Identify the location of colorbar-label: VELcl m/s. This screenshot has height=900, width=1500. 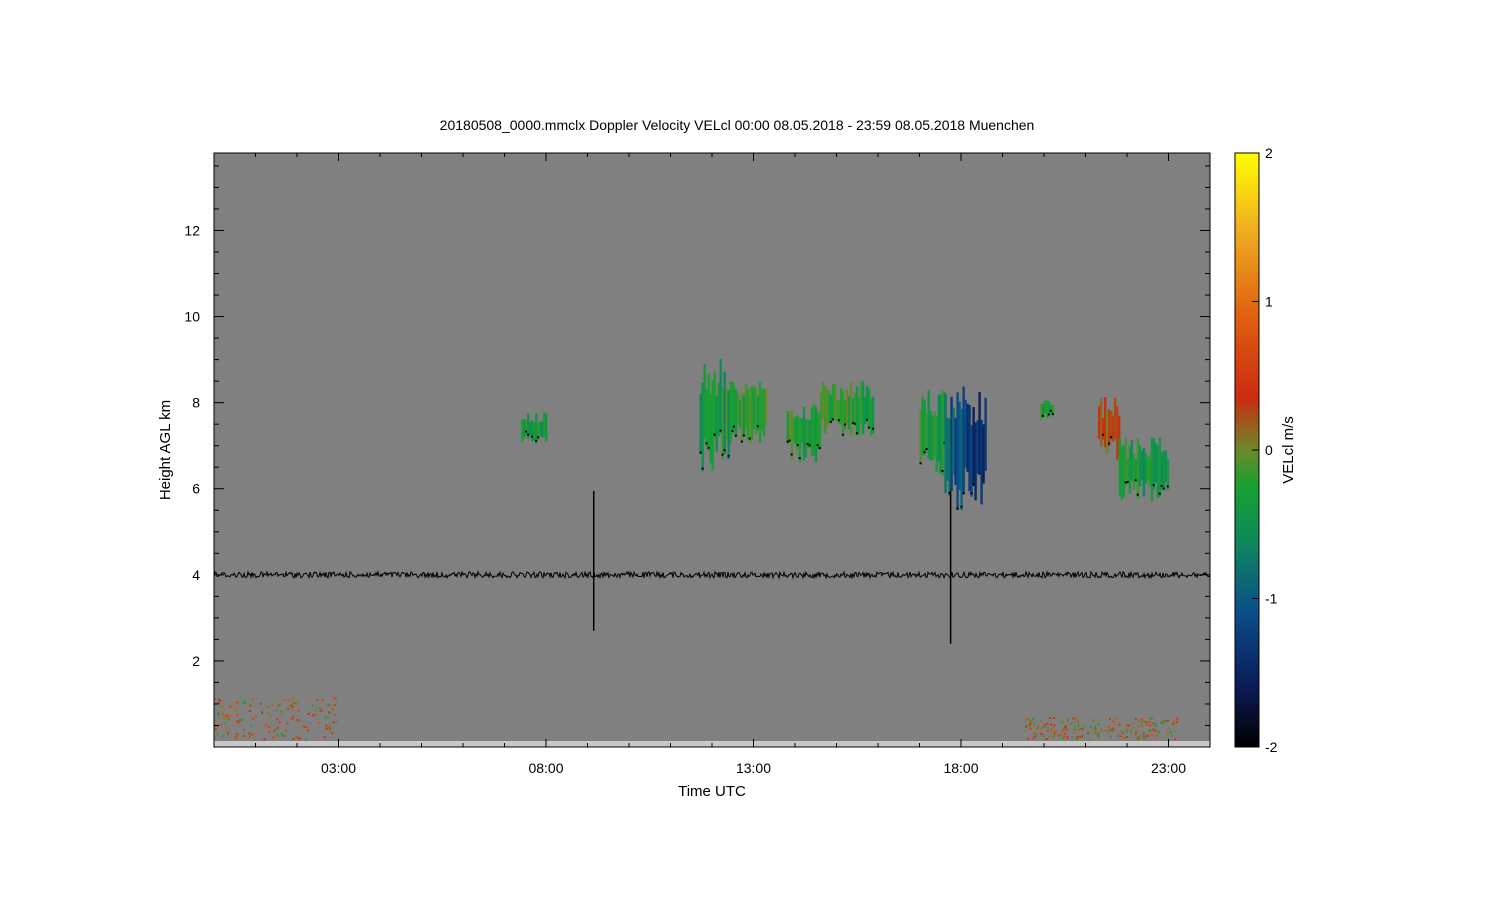
(1288, 450).